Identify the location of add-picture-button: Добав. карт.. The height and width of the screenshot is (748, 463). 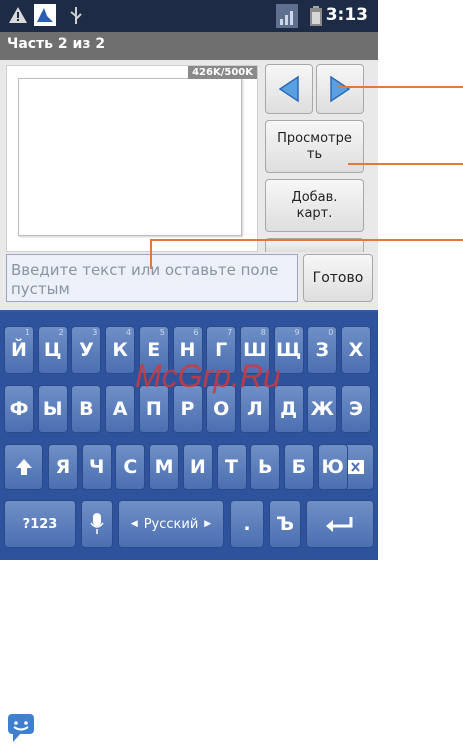
(314, 205).